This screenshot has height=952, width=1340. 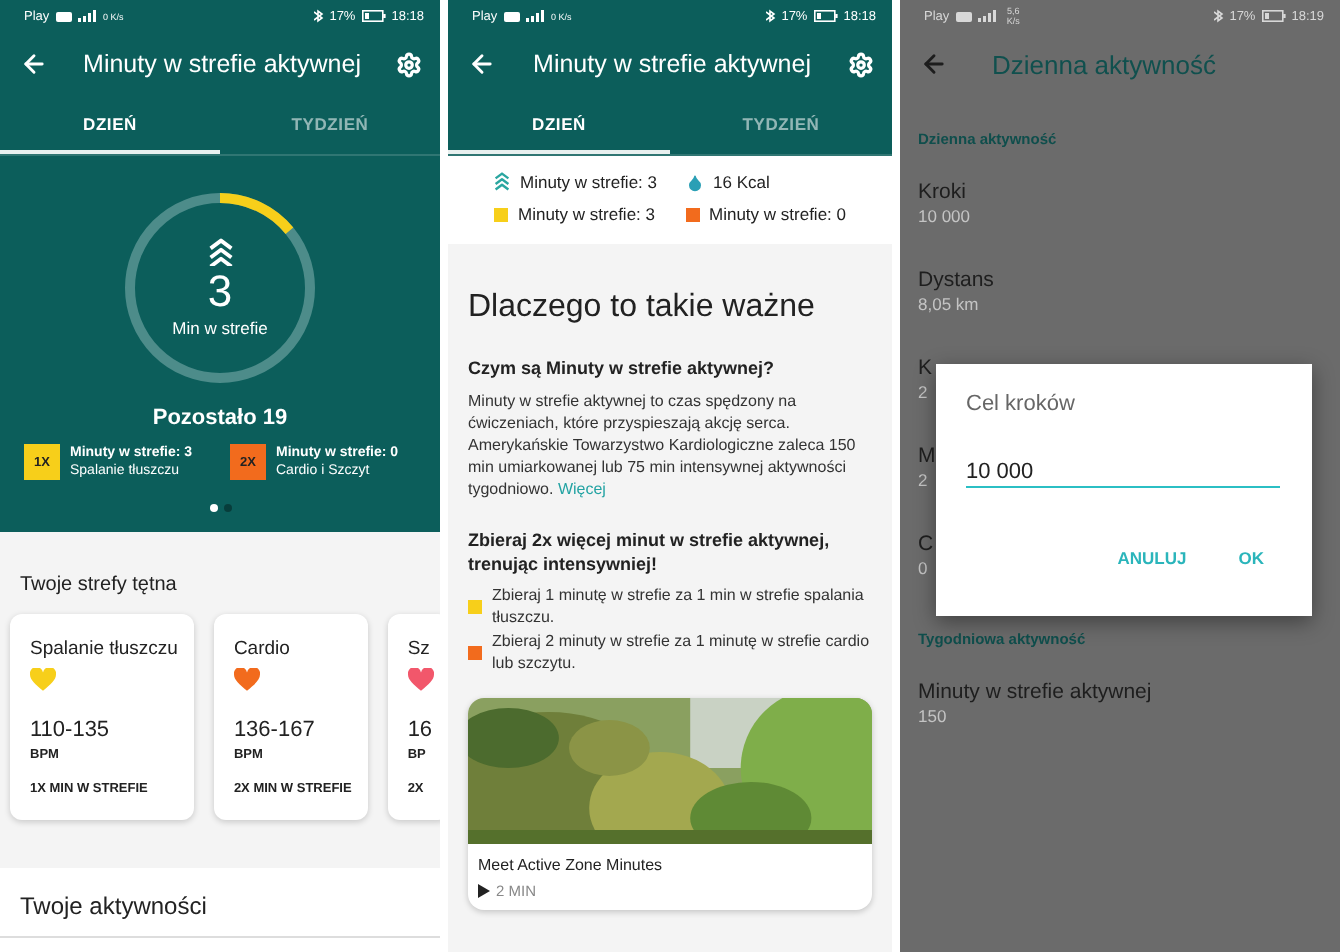 I want to click on minutes-value: 3, so click(x=220, y=292).